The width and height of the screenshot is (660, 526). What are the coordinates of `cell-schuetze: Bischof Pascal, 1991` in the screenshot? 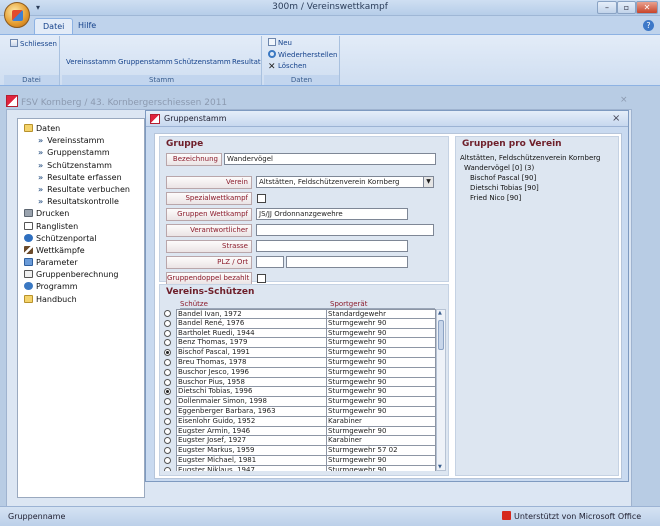 It's located at (251, 353).